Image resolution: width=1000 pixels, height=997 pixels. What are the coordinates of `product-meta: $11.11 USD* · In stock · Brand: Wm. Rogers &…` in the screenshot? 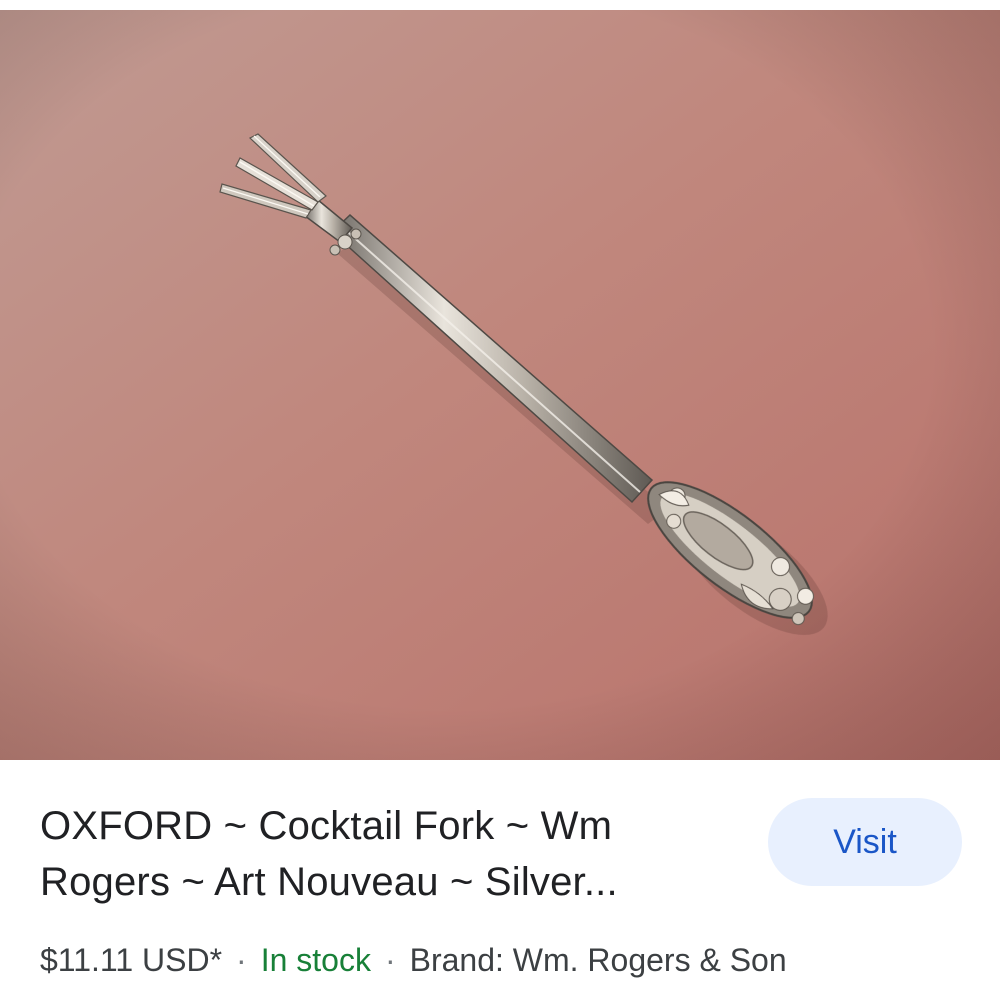 It's located at (413, 960).